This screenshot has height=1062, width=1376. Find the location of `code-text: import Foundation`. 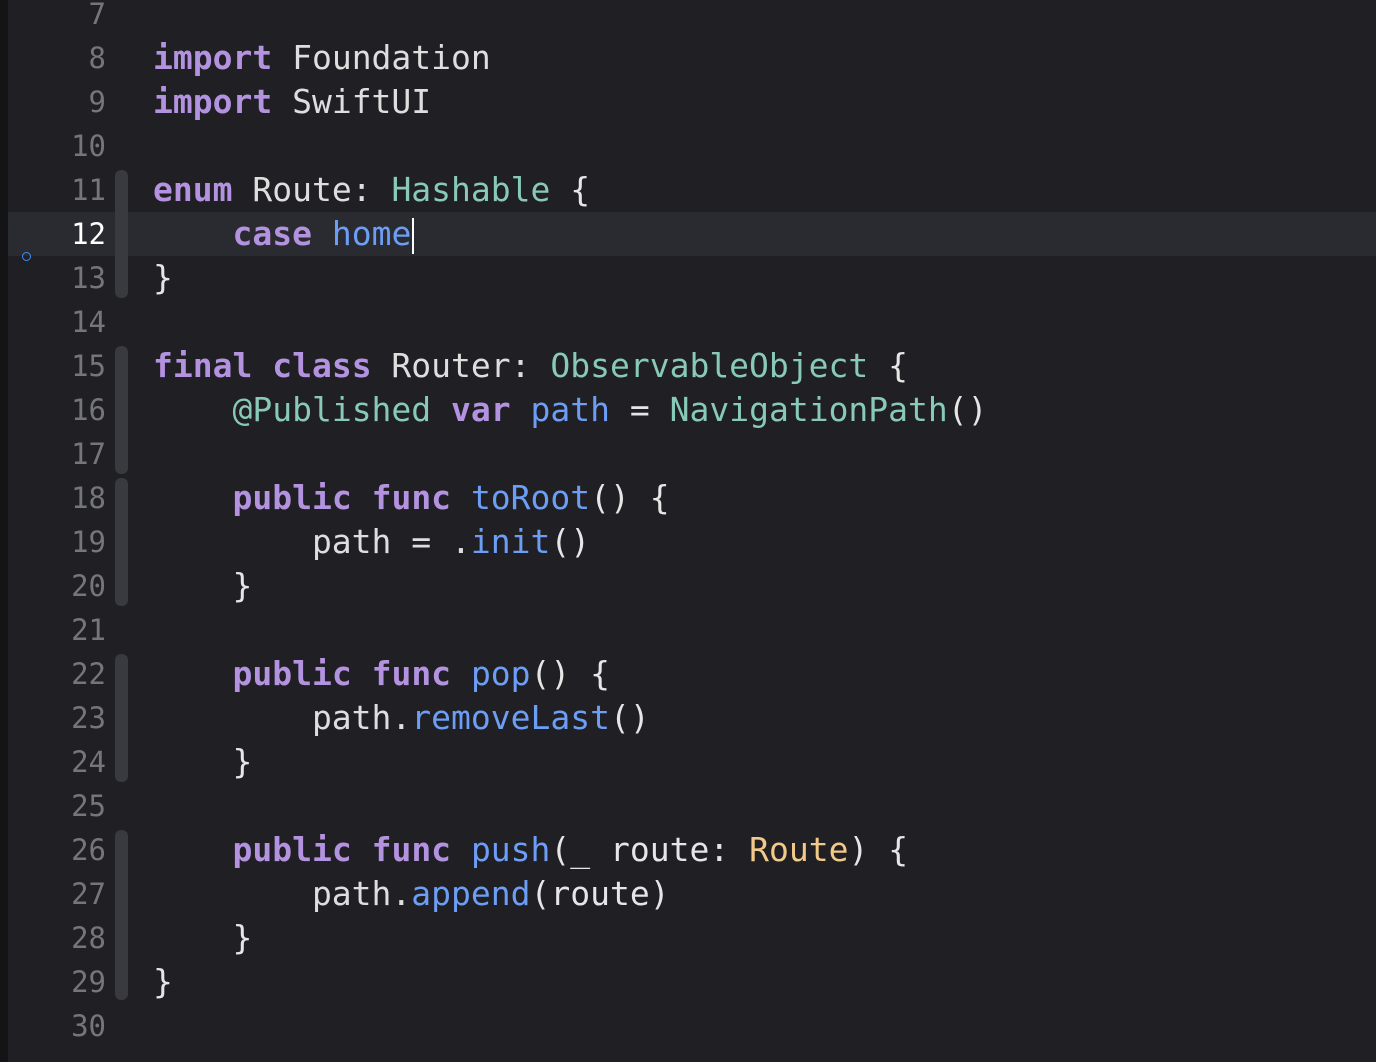

code-text: import Foundation is located at coordinates (322, 58).